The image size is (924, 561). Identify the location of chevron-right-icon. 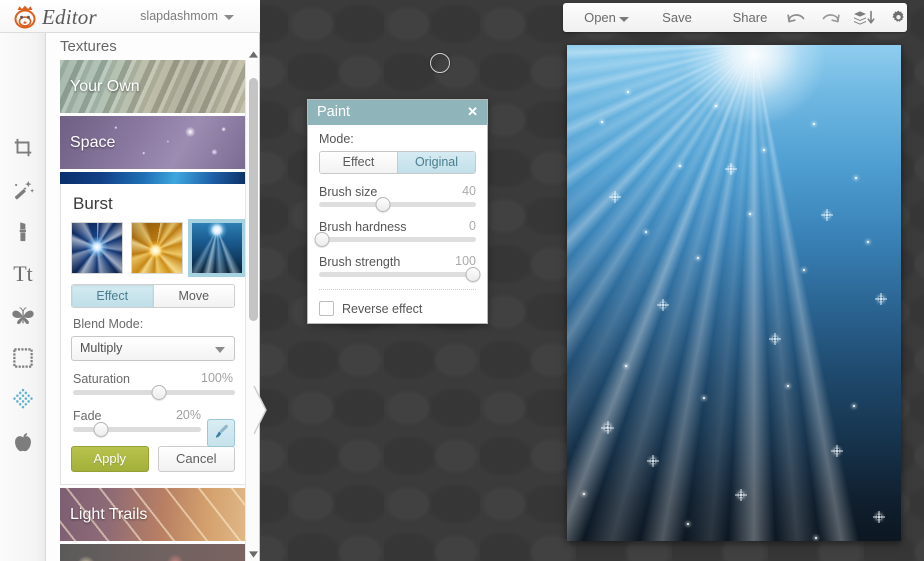
(260, 411).